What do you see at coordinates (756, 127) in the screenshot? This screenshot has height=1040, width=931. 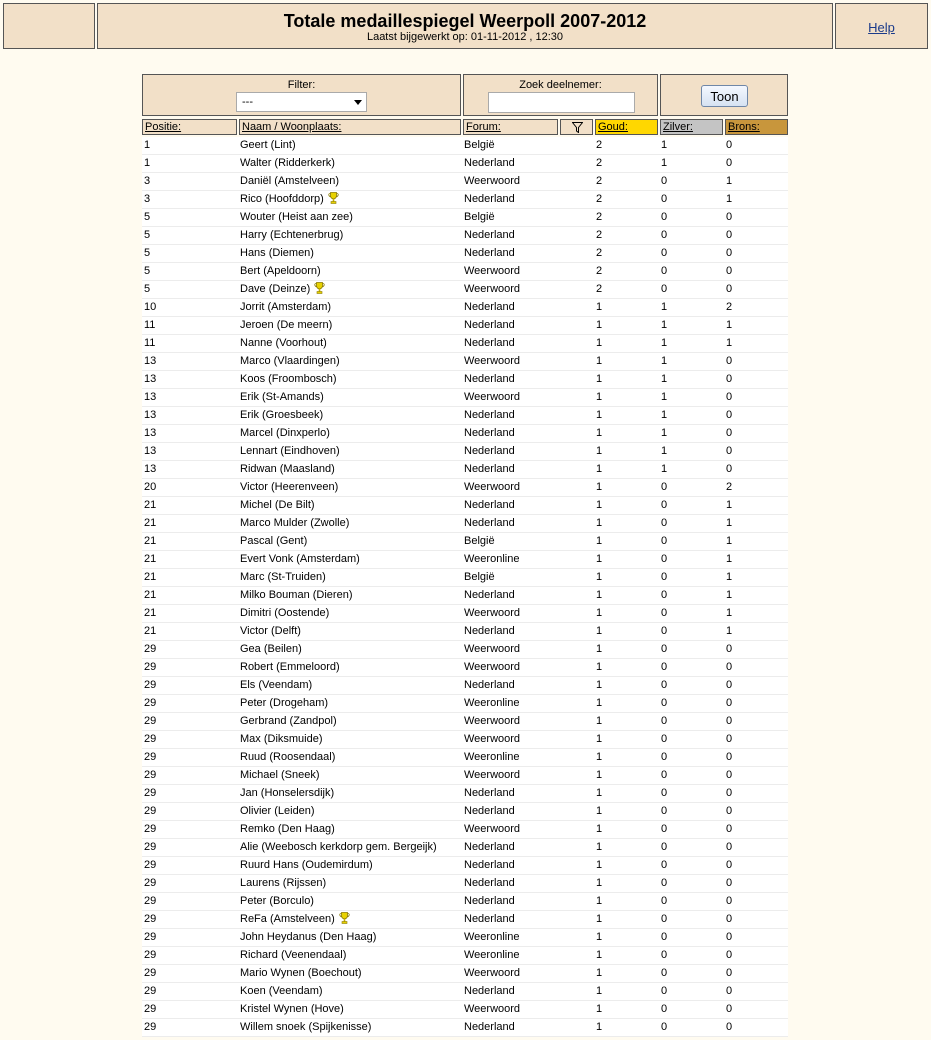 I see `column-header-brons: Brons:` at bounding box center [756, 127].